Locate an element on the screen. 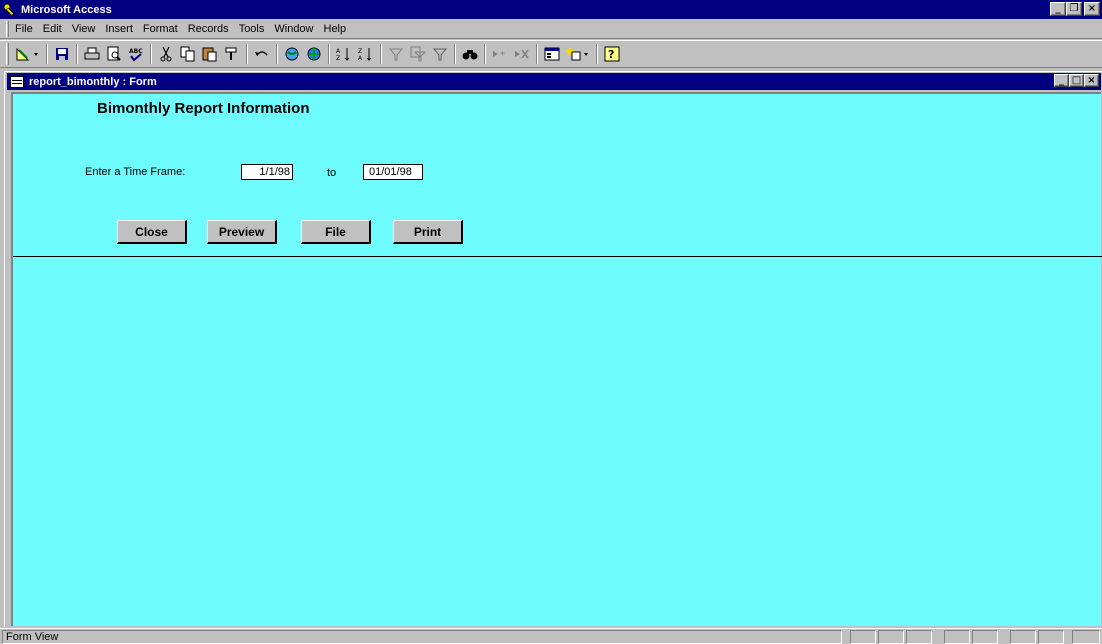  form-minimize-button: _ is located at coordinates (1061, 80).